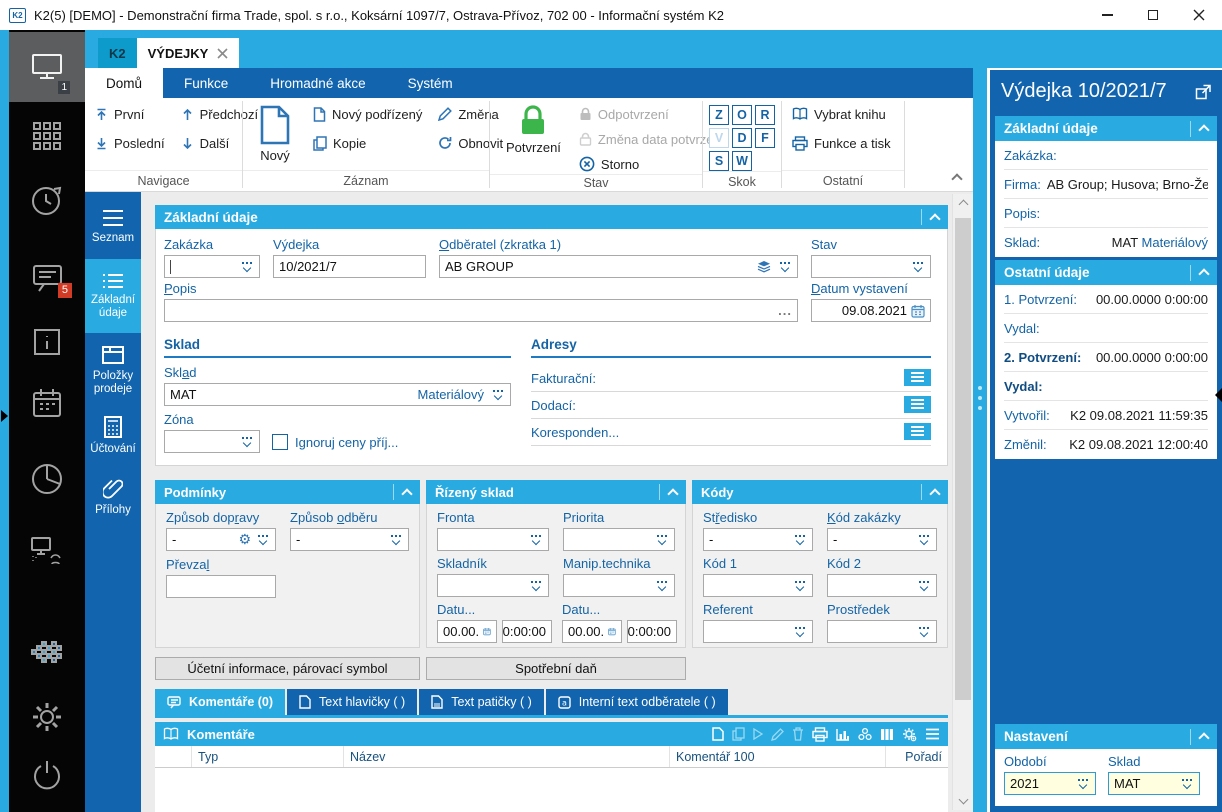 The height and width of the screenshot is (812, 1222). I want to click on datum2-date-field: 00.00., so click(592, 631).